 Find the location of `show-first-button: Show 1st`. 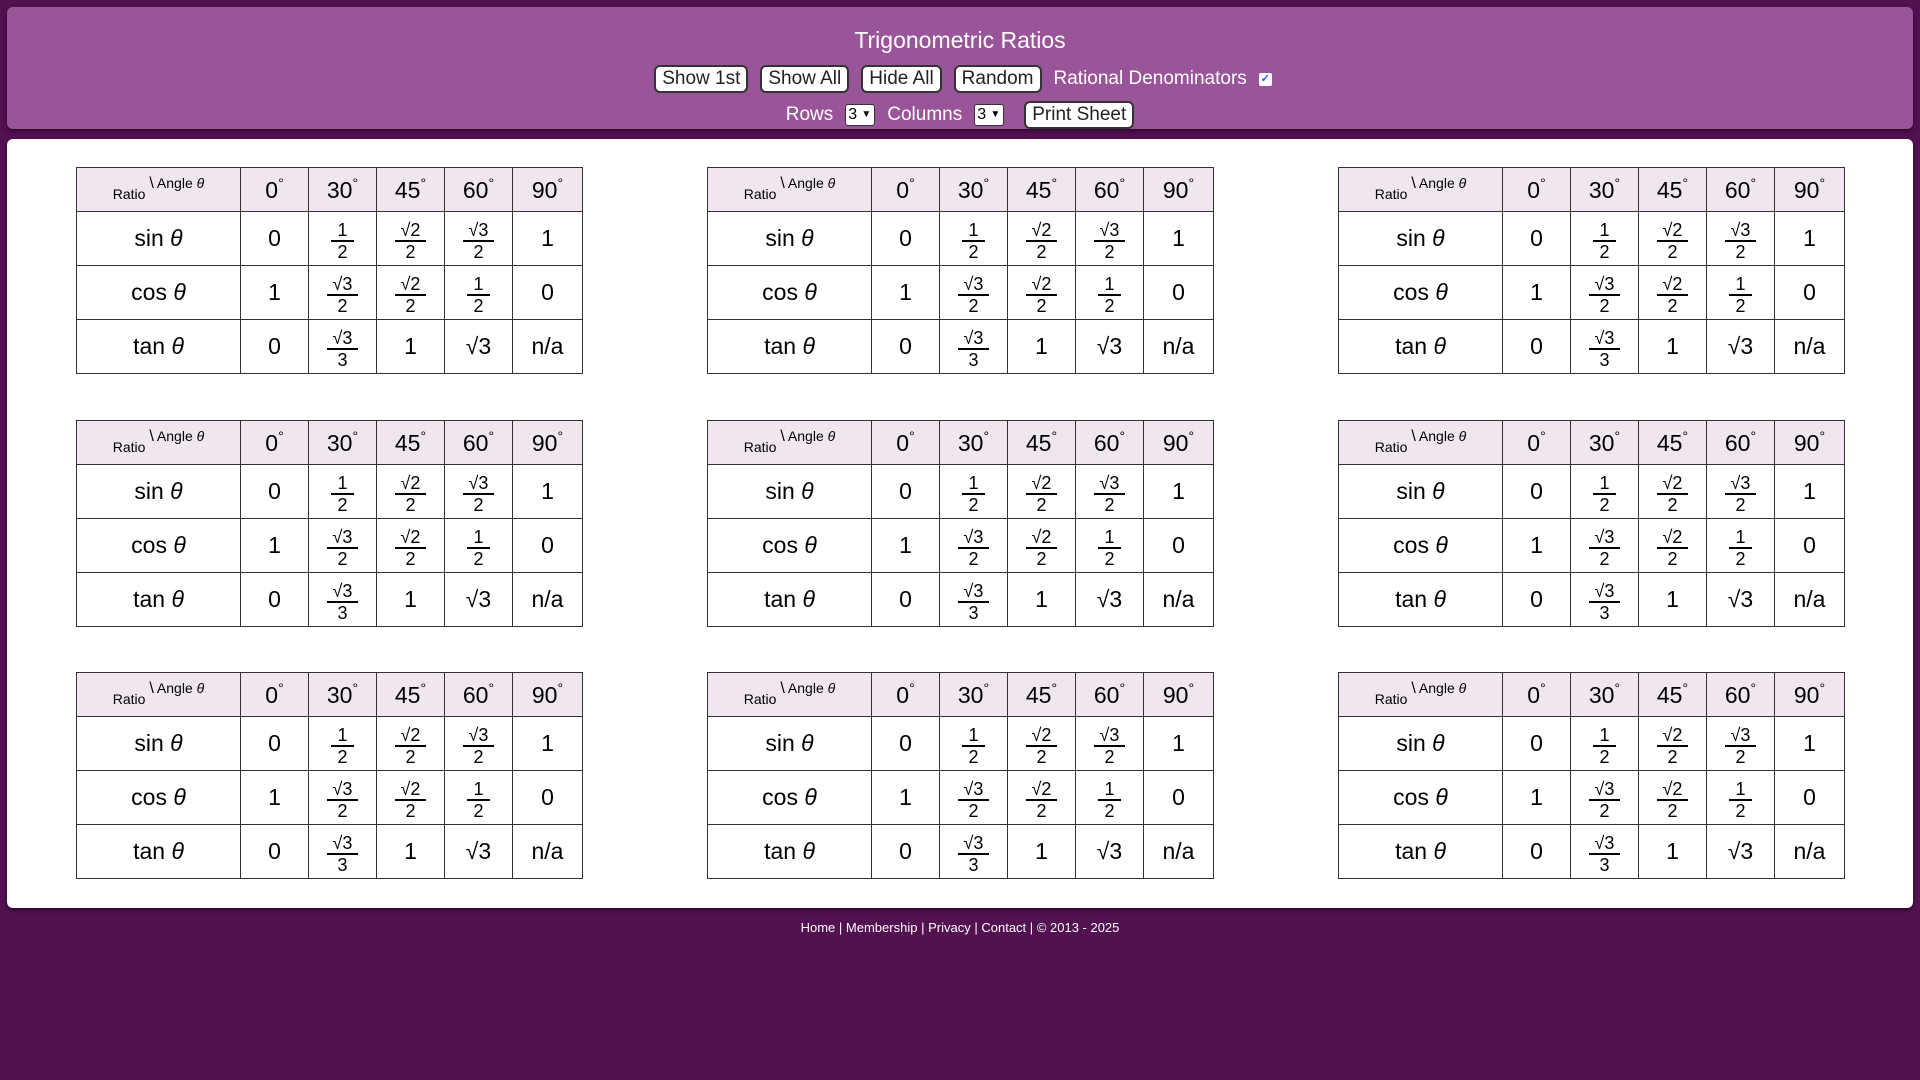

show-first-button: Show 1st is located at coordinates (701, 79).